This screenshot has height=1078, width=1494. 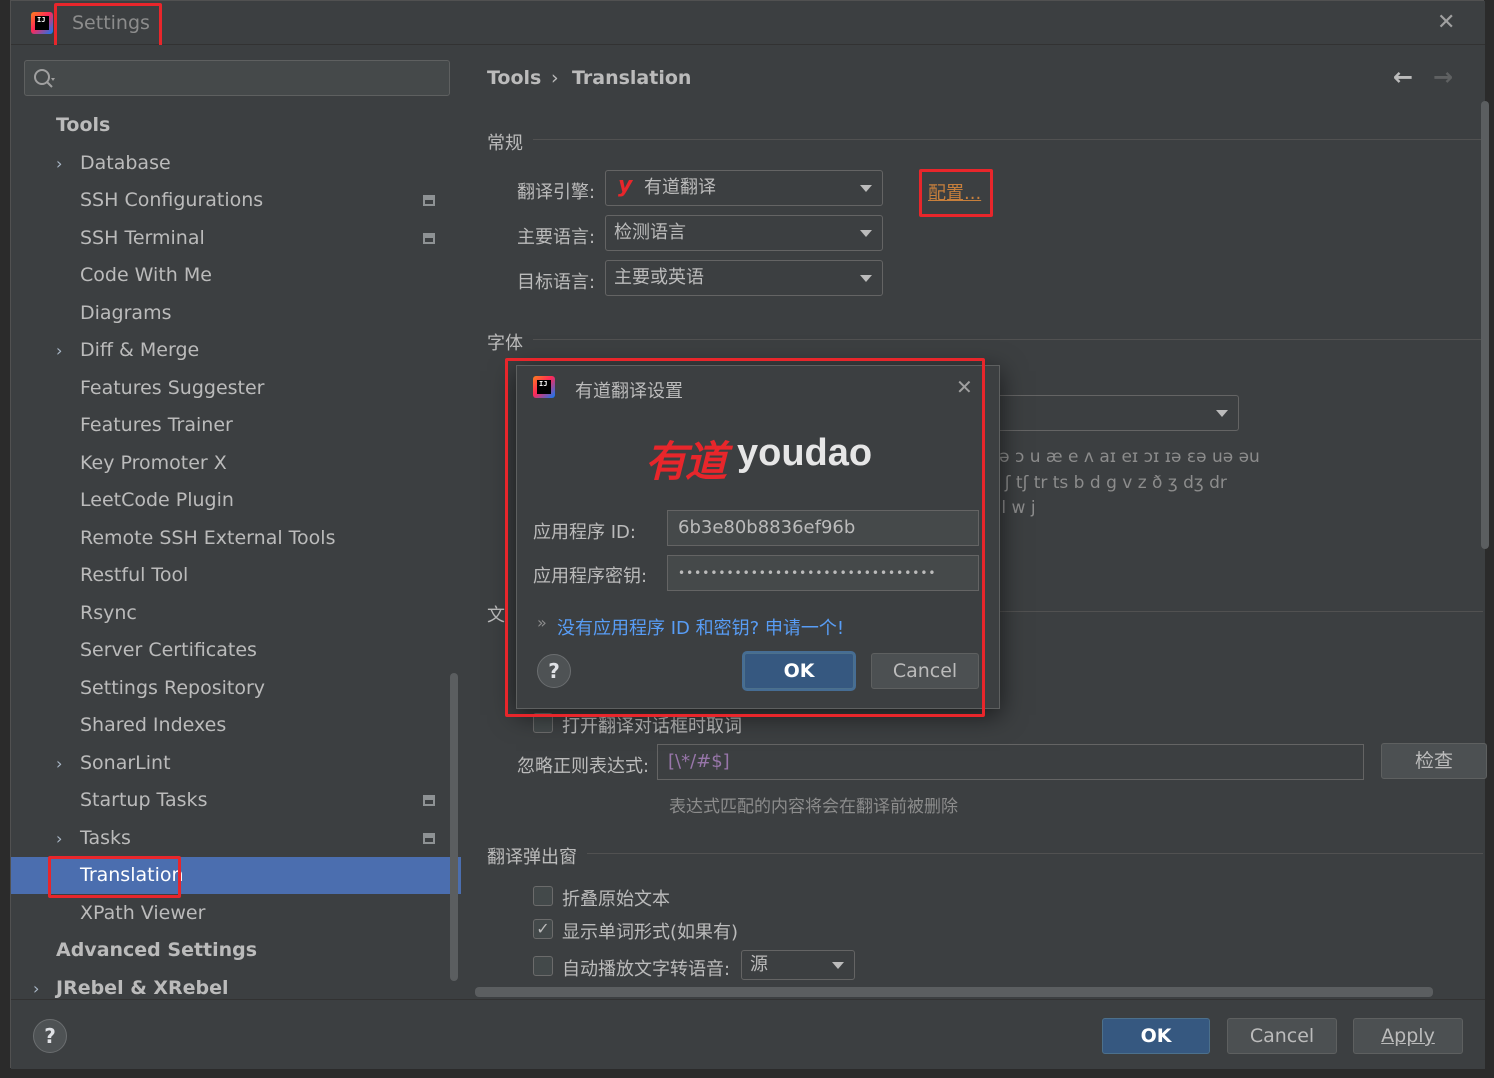 What do you see at coordinates (759, 964) in the screenshot?
I see `auto-play-tts-value: 源` at bounding box center [759, 964].